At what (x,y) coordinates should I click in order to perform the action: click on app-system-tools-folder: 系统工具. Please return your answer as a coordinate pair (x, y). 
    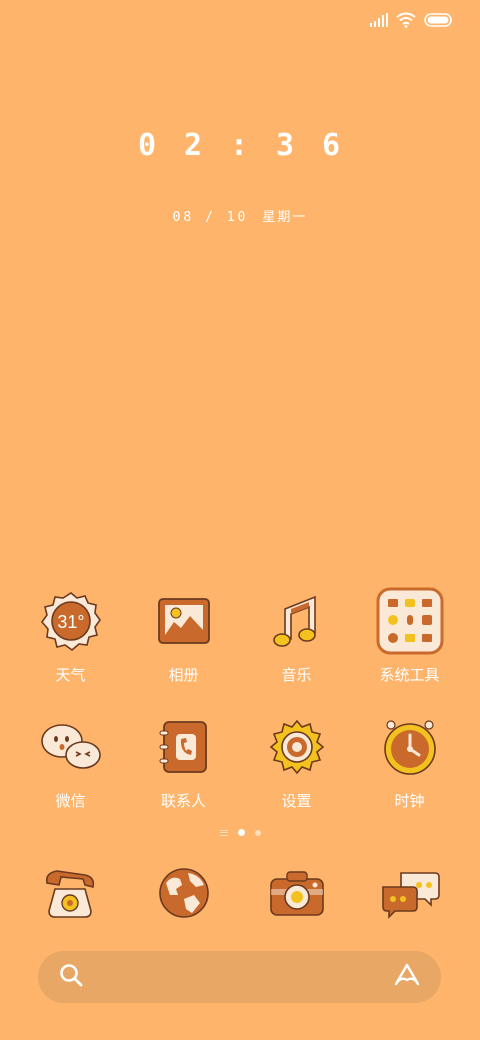
    Looking at the image, I should click on (410, 649).